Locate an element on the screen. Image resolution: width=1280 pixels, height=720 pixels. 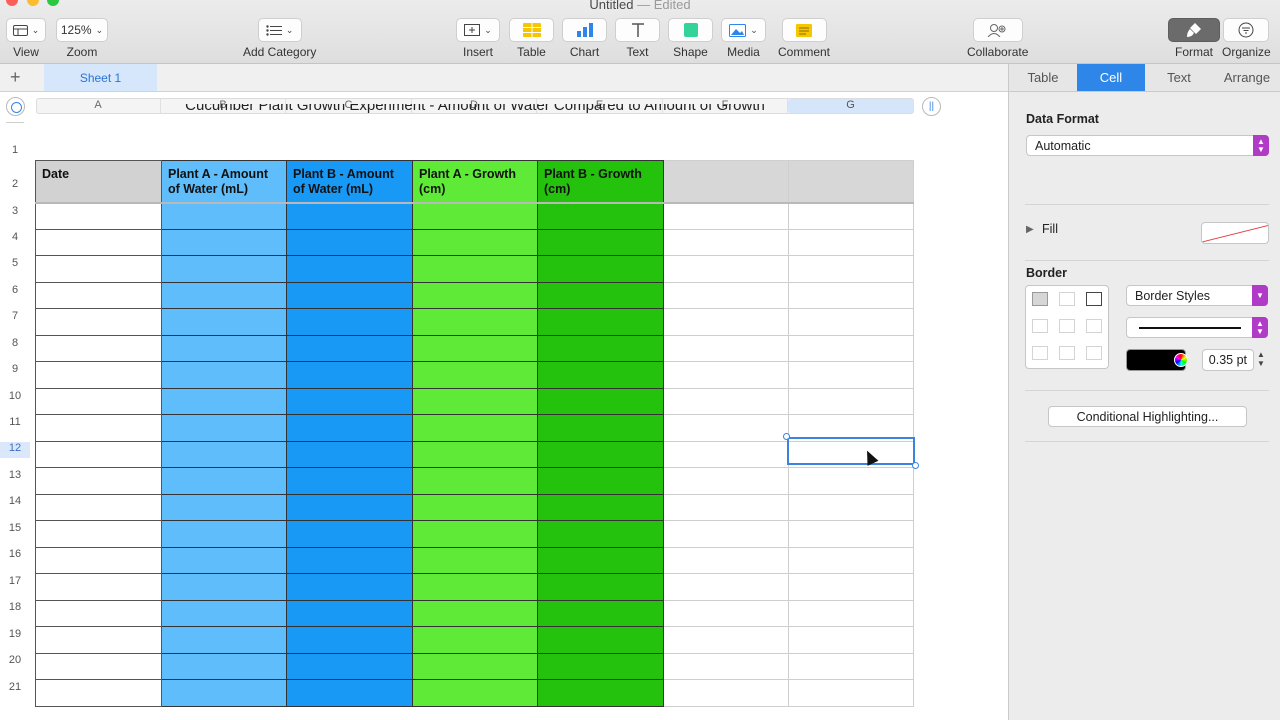
cell-b19 is located at coordinates (224, 640).